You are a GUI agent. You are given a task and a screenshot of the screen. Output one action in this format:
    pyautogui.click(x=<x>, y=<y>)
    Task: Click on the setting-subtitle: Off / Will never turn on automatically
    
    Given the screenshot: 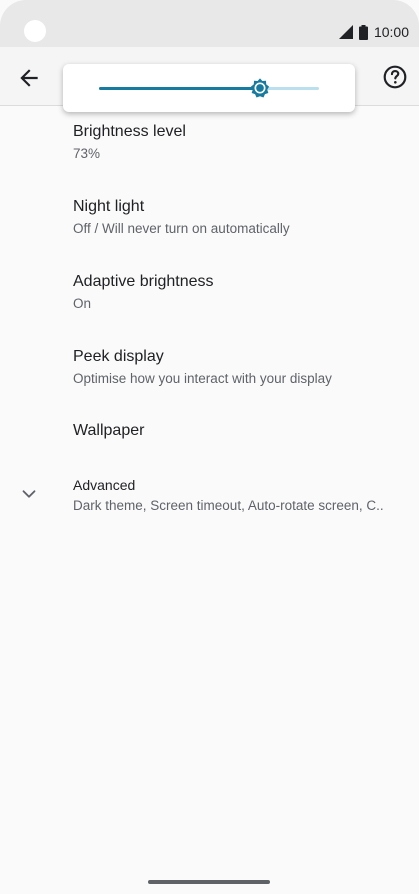 What is the action you would take?
    pyautogui.click(x=181, y=228)
    